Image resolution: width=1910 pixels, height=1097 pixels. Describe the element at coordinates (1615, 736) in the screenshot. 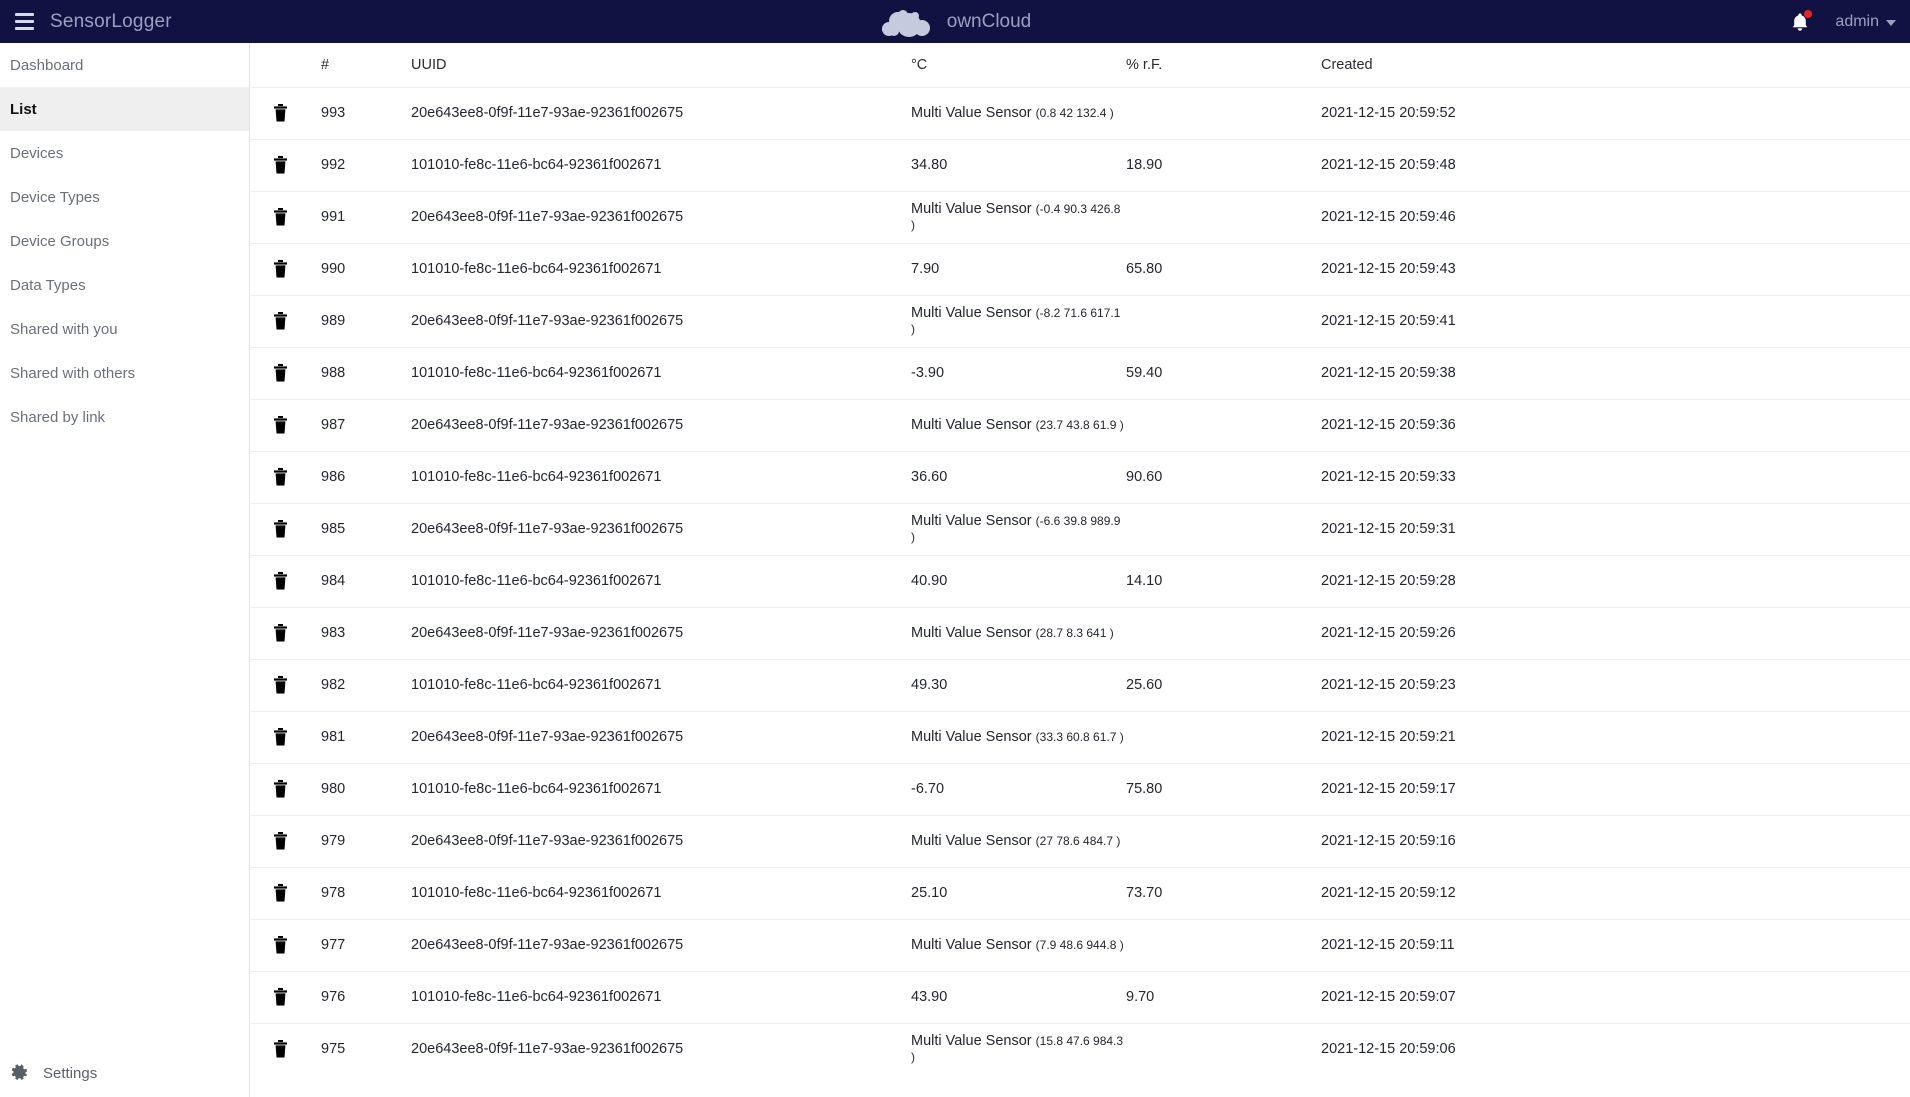

I see `cell-created: 2021-12-15 20:59:21` at that location.